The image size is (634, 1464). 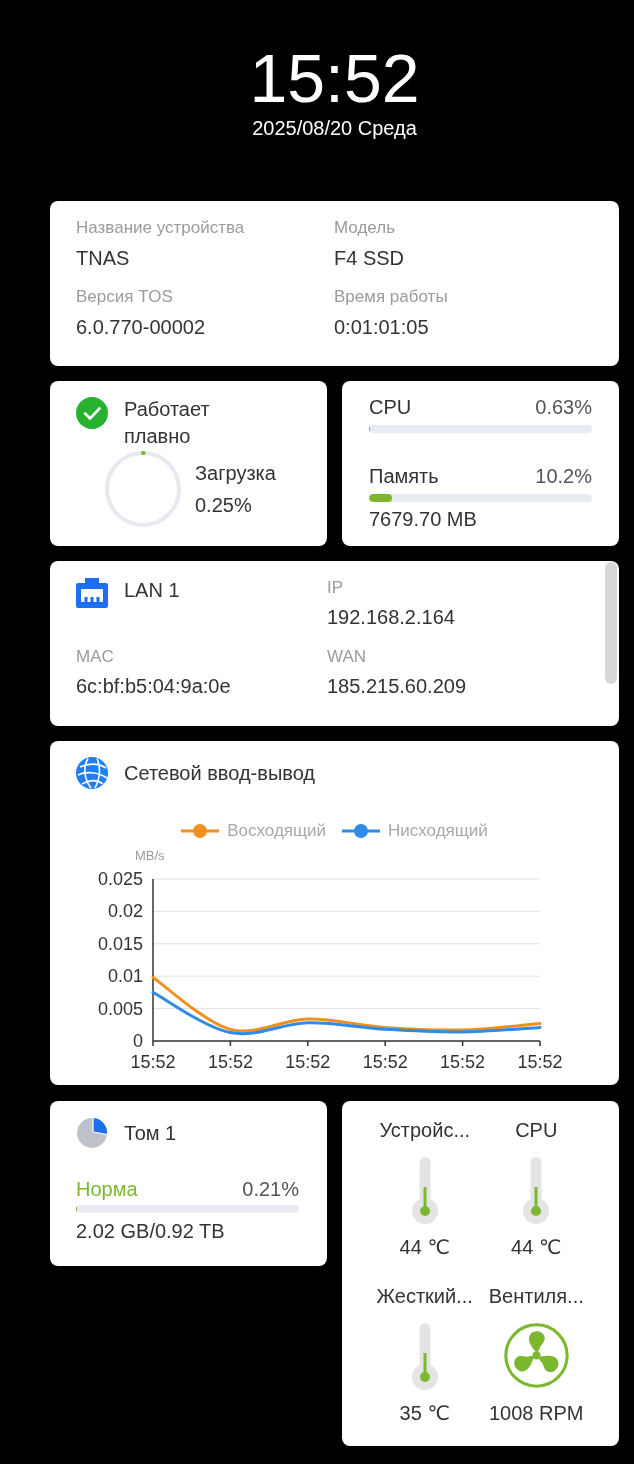 I want to click on axis-unit-label: MB/s, so click(x=150, y=855).